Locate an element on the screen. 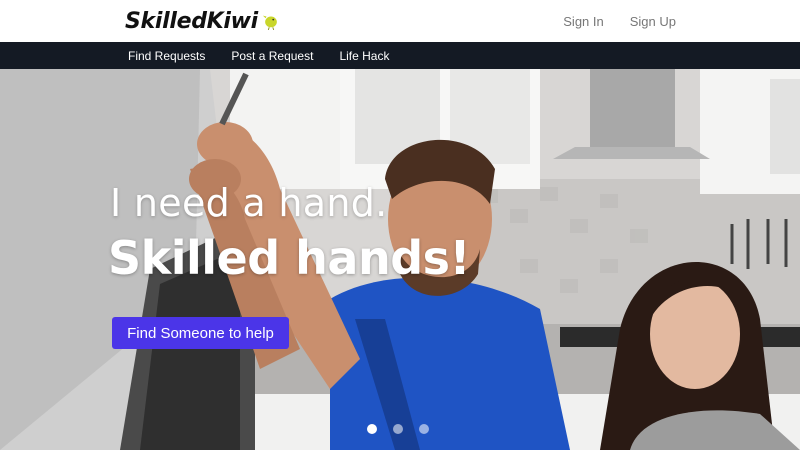 This screenshot has height=450, width=800. brand-logo: SkilledKiwi is located at coordinates (202, 21).